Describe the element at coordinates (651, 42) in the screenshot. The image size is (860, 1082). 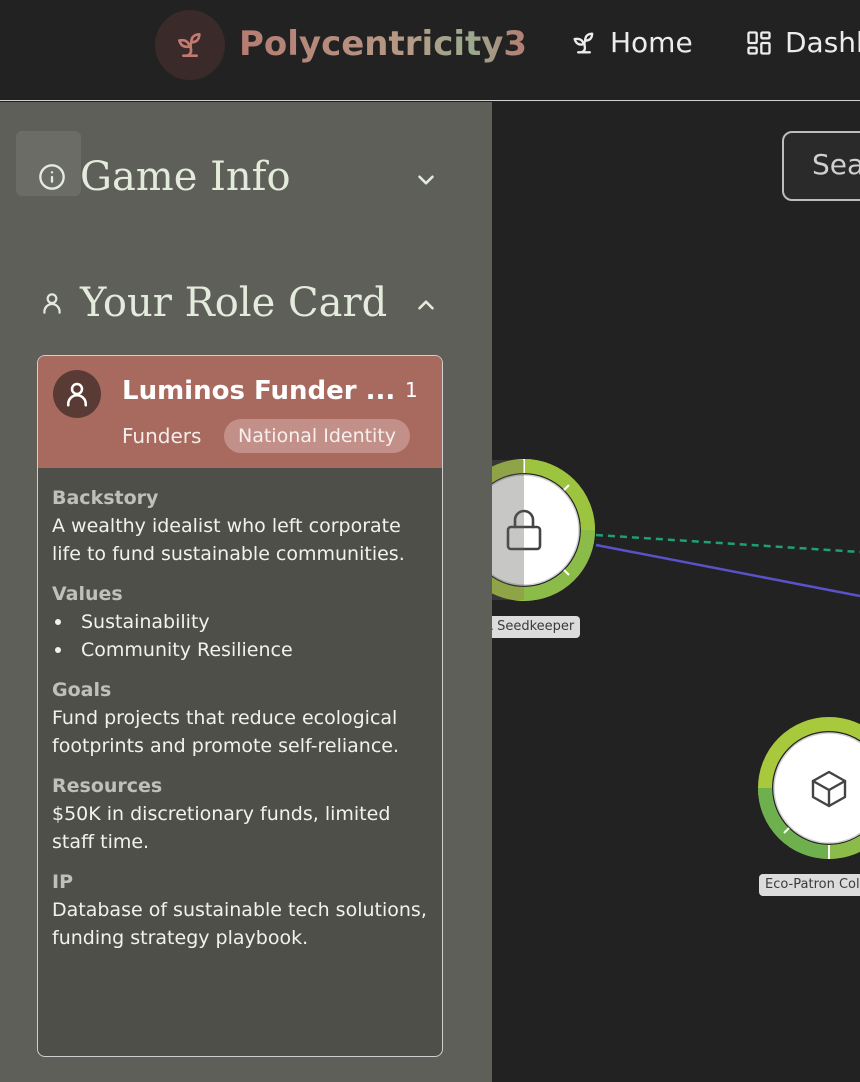
I see `nav-home-label: Home` at that location.